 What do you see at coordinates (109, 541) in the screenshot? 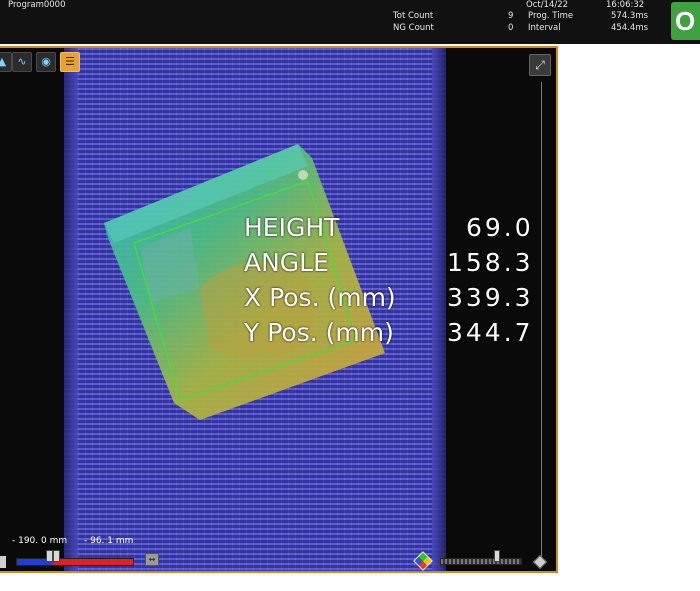
I see `range-high-text: - 96. 1 mm` at bounding box center [109, 541].